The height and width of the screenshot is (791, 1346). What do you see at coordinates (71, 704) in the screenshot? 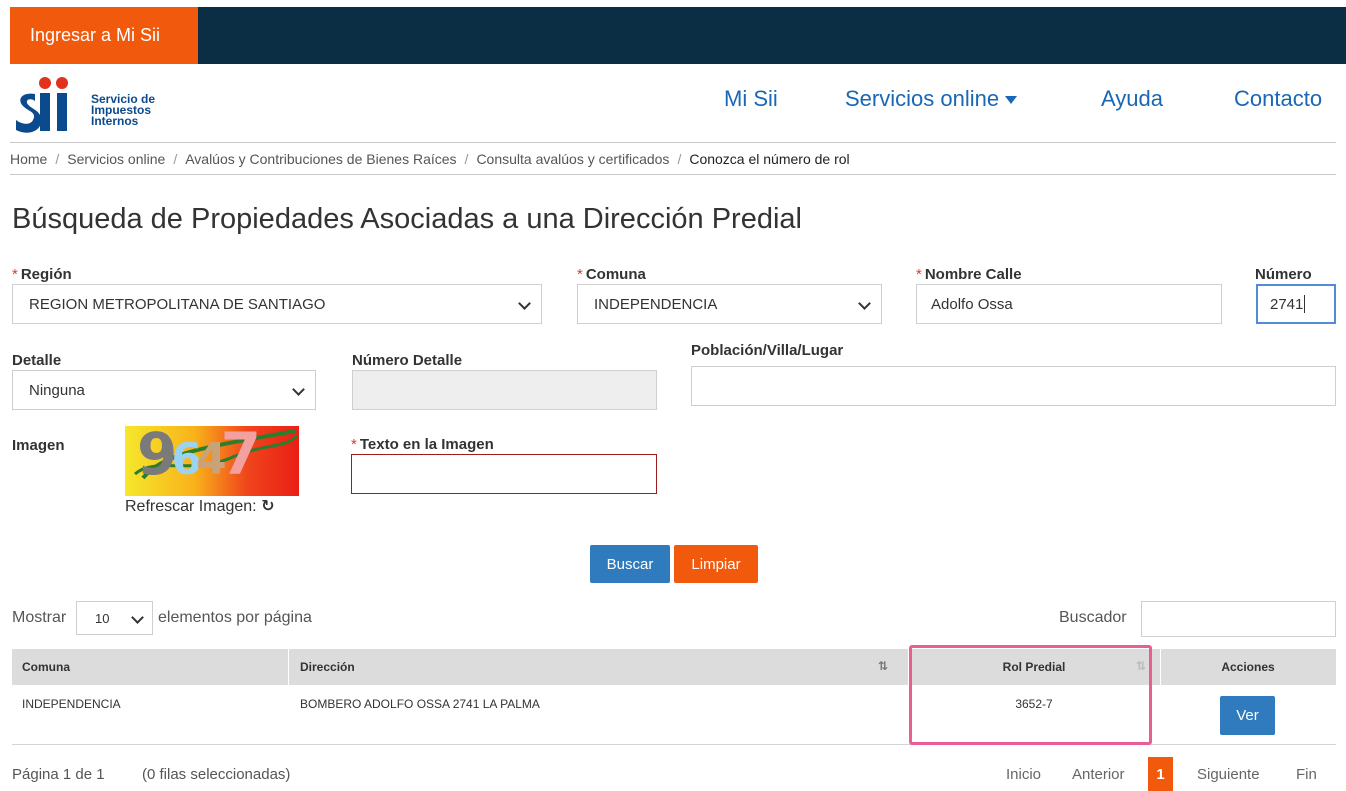
I see `cell-comuna: INDEPENDENCIA` at bounding box center [71, 704].